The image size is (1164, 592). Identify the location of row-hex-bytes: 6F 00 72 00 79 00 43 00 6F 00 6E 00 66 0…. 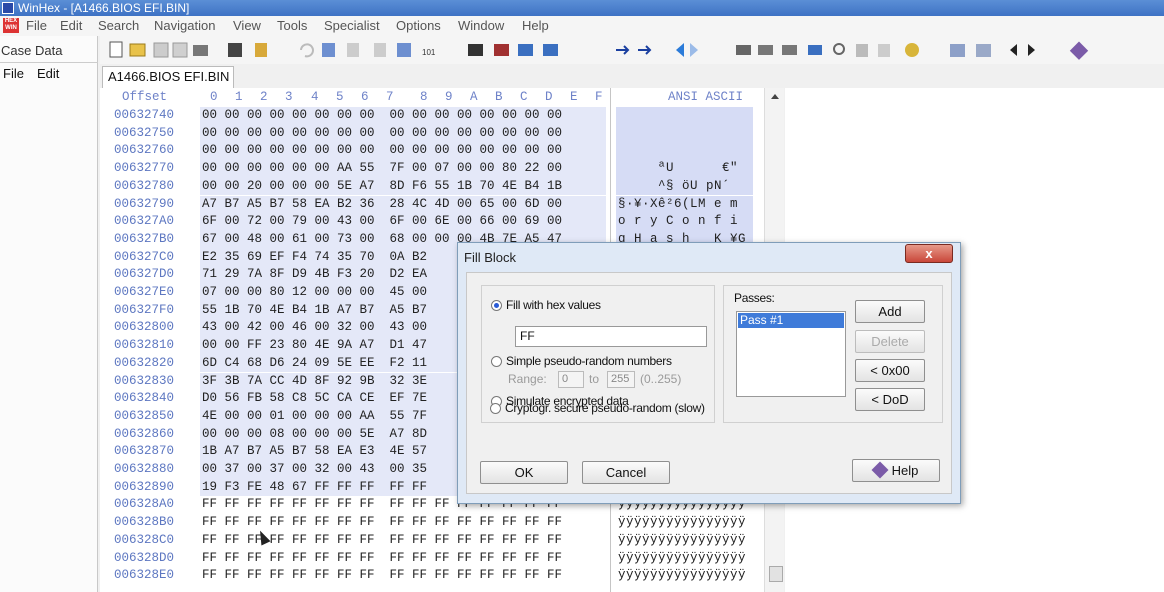
(382, 222).